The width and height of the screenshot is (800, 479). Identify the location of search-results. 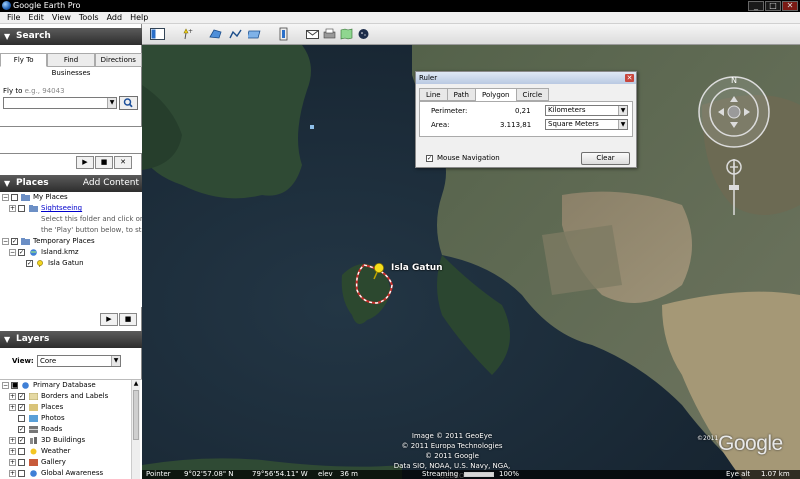
(71, 140).